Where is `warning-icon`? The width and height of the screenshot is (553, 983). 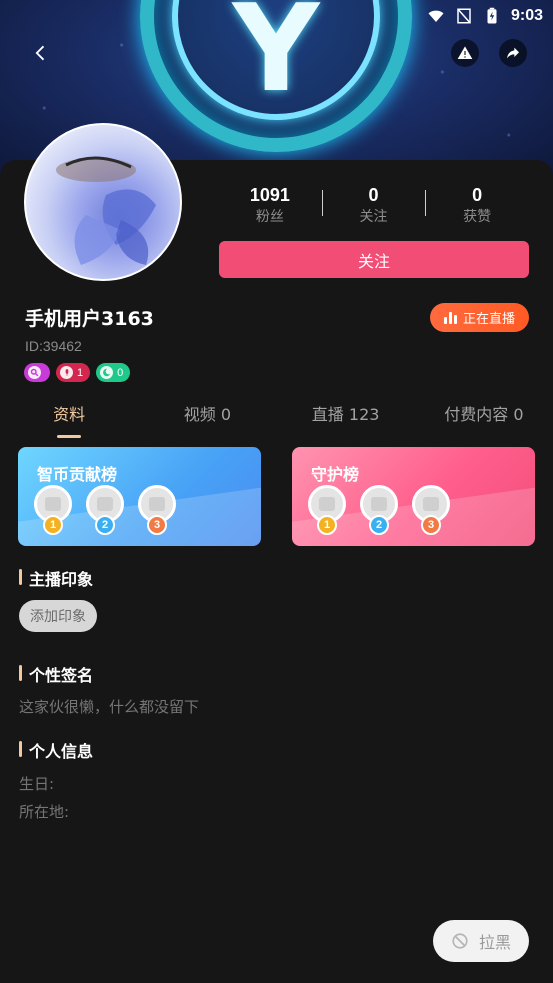
warning-icon is located at coordinates (465, 52).